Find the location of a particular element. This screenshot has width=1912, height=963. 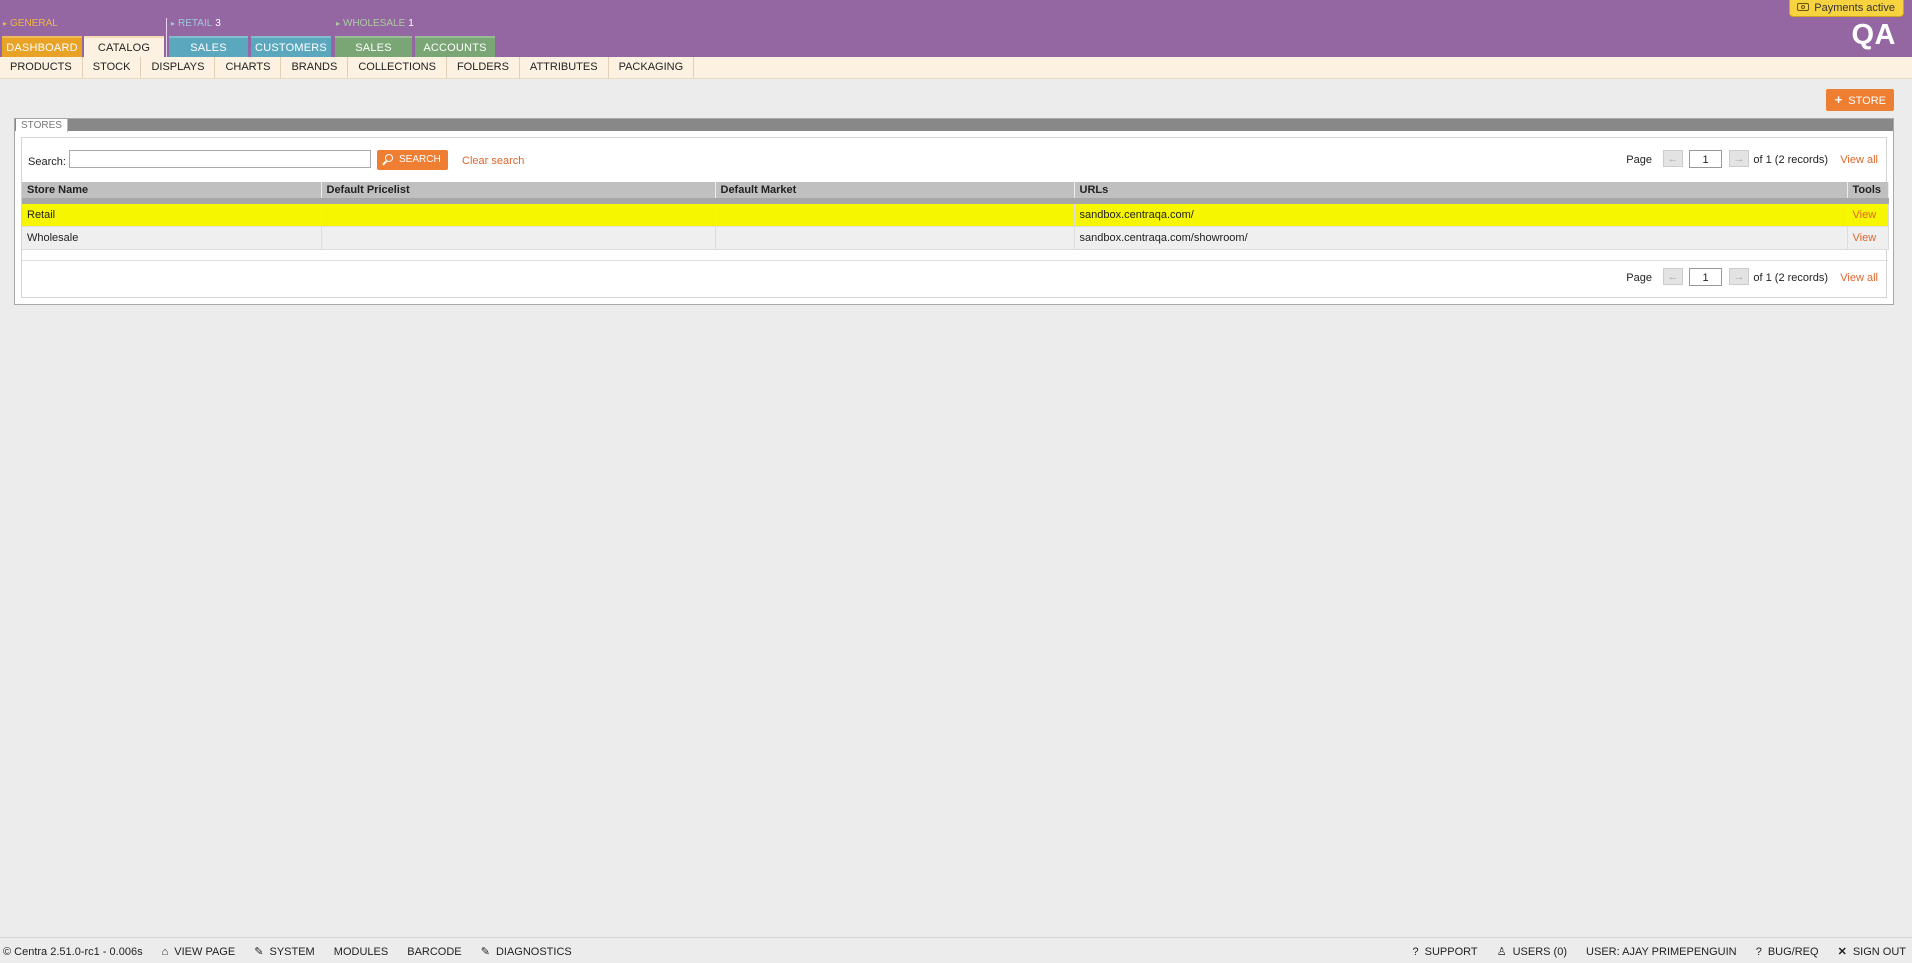

footer-bug-request: ? BUG/REQ is located at coordinates (1787, 952).